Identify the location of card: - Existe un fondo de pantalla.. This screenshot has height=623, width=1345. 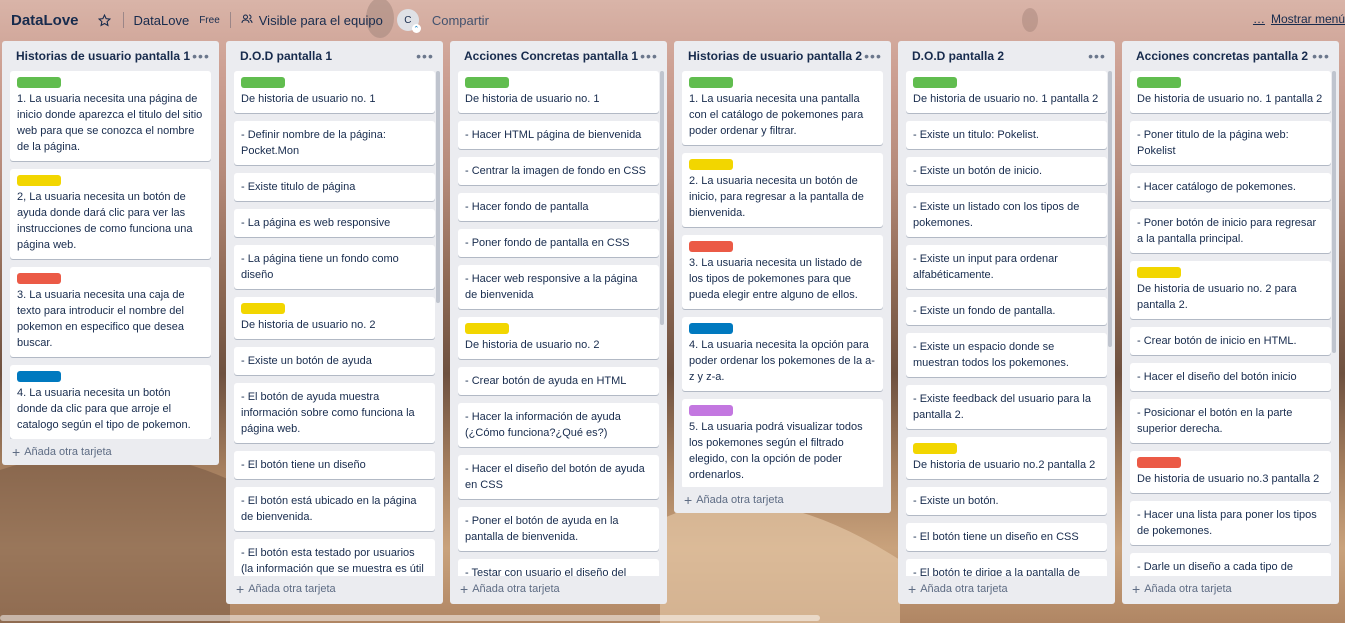
(1006, 311).